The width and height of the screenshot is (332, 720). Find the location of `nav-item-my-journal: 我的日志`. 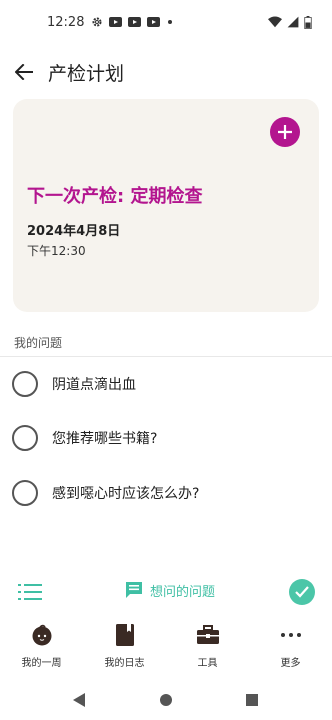

nav-item-my-journal: 我的日志 is located at coordinates (124, 644).